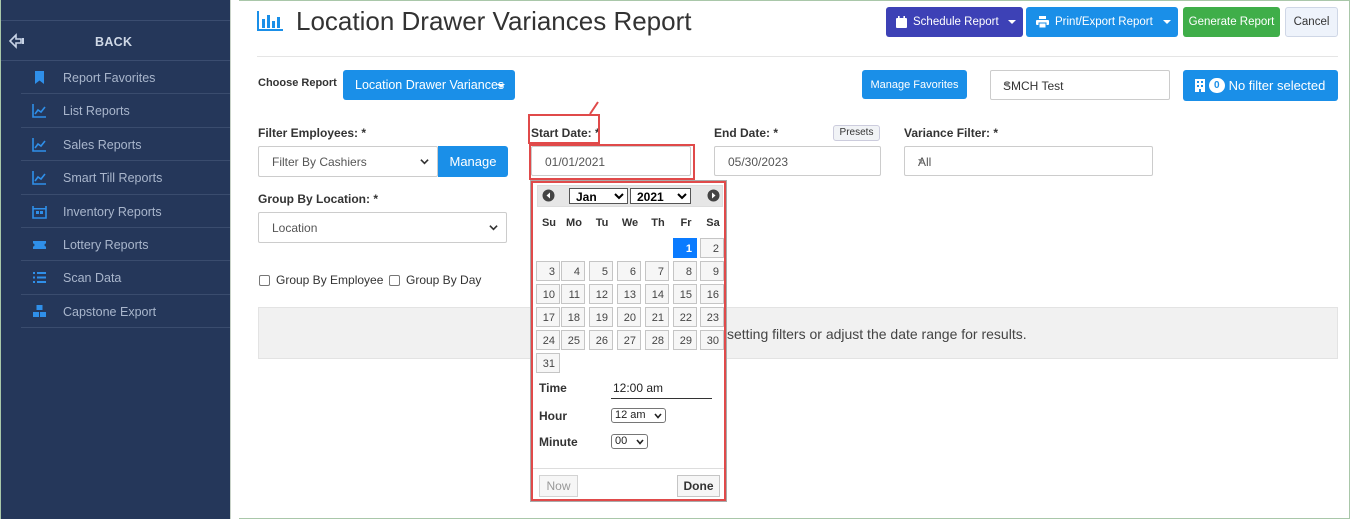  I want to click on sidebar-item-report-favorites: Report Favorites, so click(125, 78).